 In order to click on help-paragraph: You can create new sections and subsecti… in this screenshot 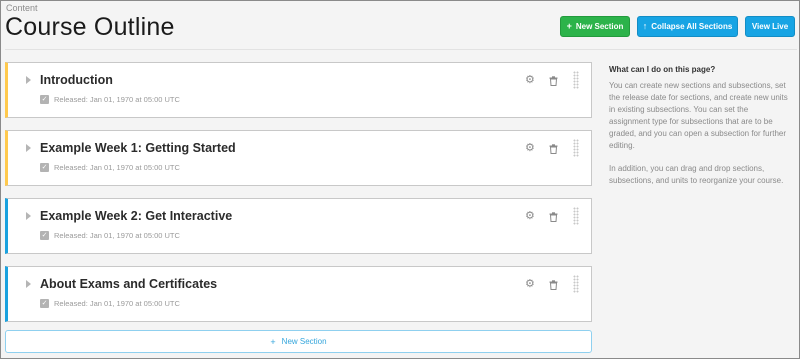, I will do `click(698, 115)`.